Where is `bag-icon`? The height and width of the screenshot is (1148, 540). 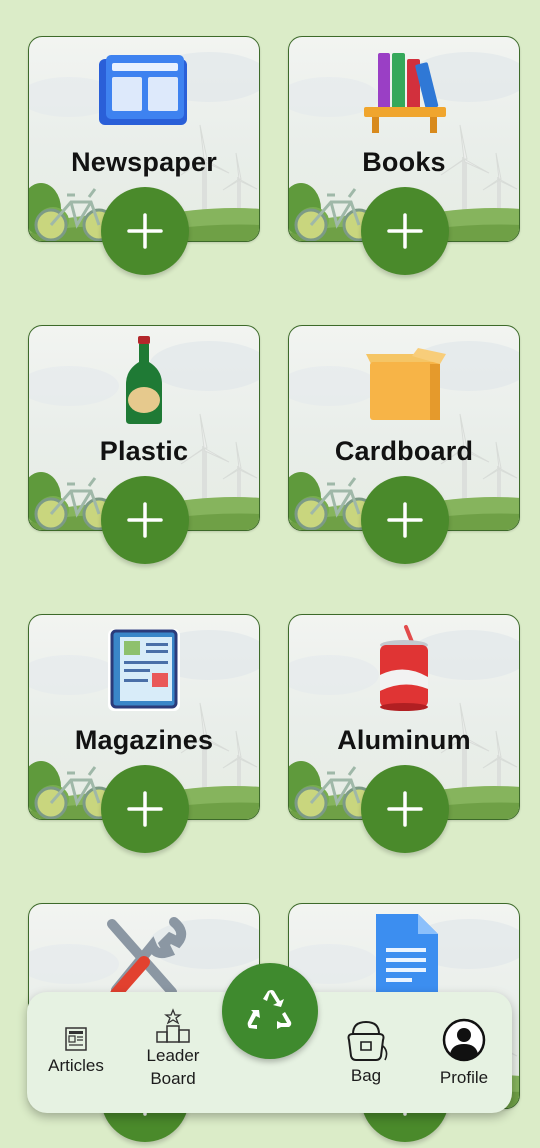
bag-icon is located at coordinates (367, 1040).